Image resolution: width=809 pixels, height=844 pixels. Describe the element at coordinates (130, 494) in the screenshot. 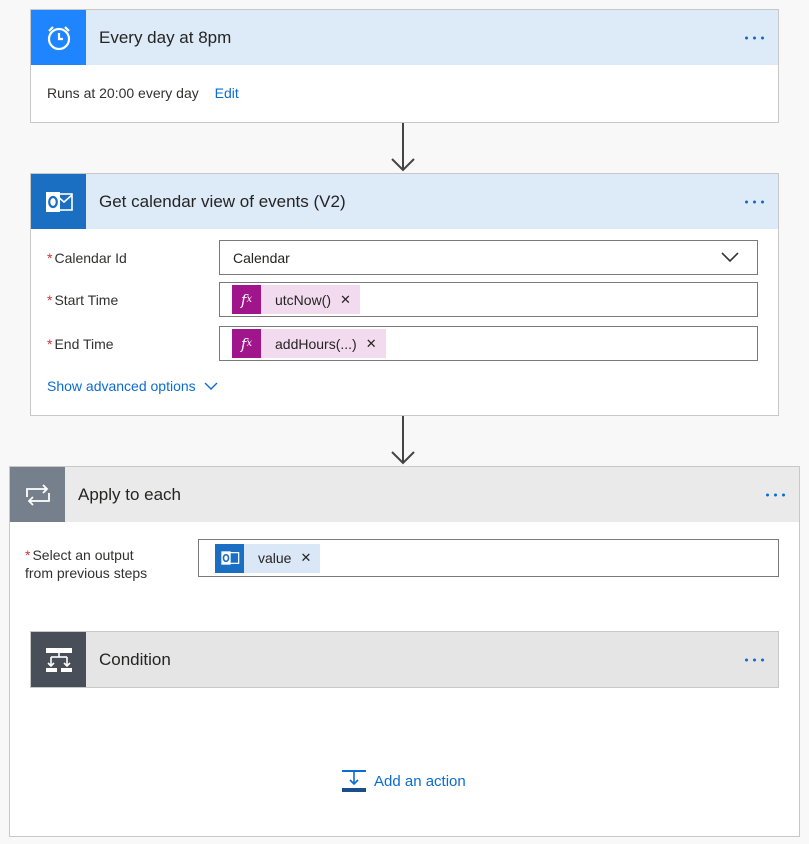

I see `apply-title: Apply to each` at that location.